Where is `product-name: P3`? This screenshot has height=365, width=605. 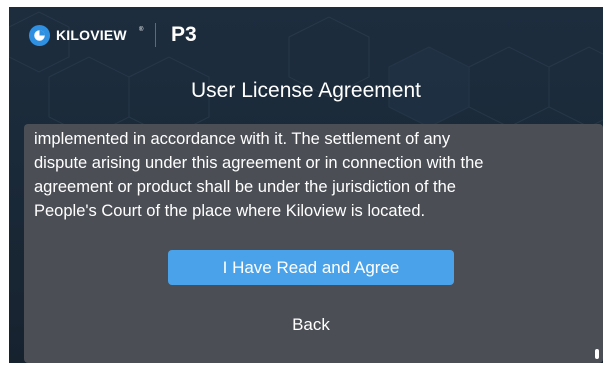
product-name: P3 is located at coordinates (184, 34).